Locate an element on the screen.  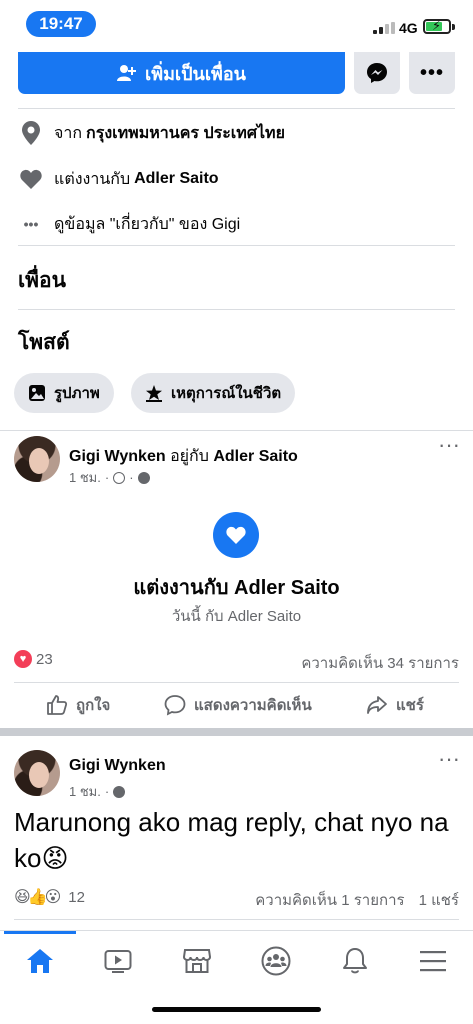
notifications-tab is located at coordinates (355, 961).